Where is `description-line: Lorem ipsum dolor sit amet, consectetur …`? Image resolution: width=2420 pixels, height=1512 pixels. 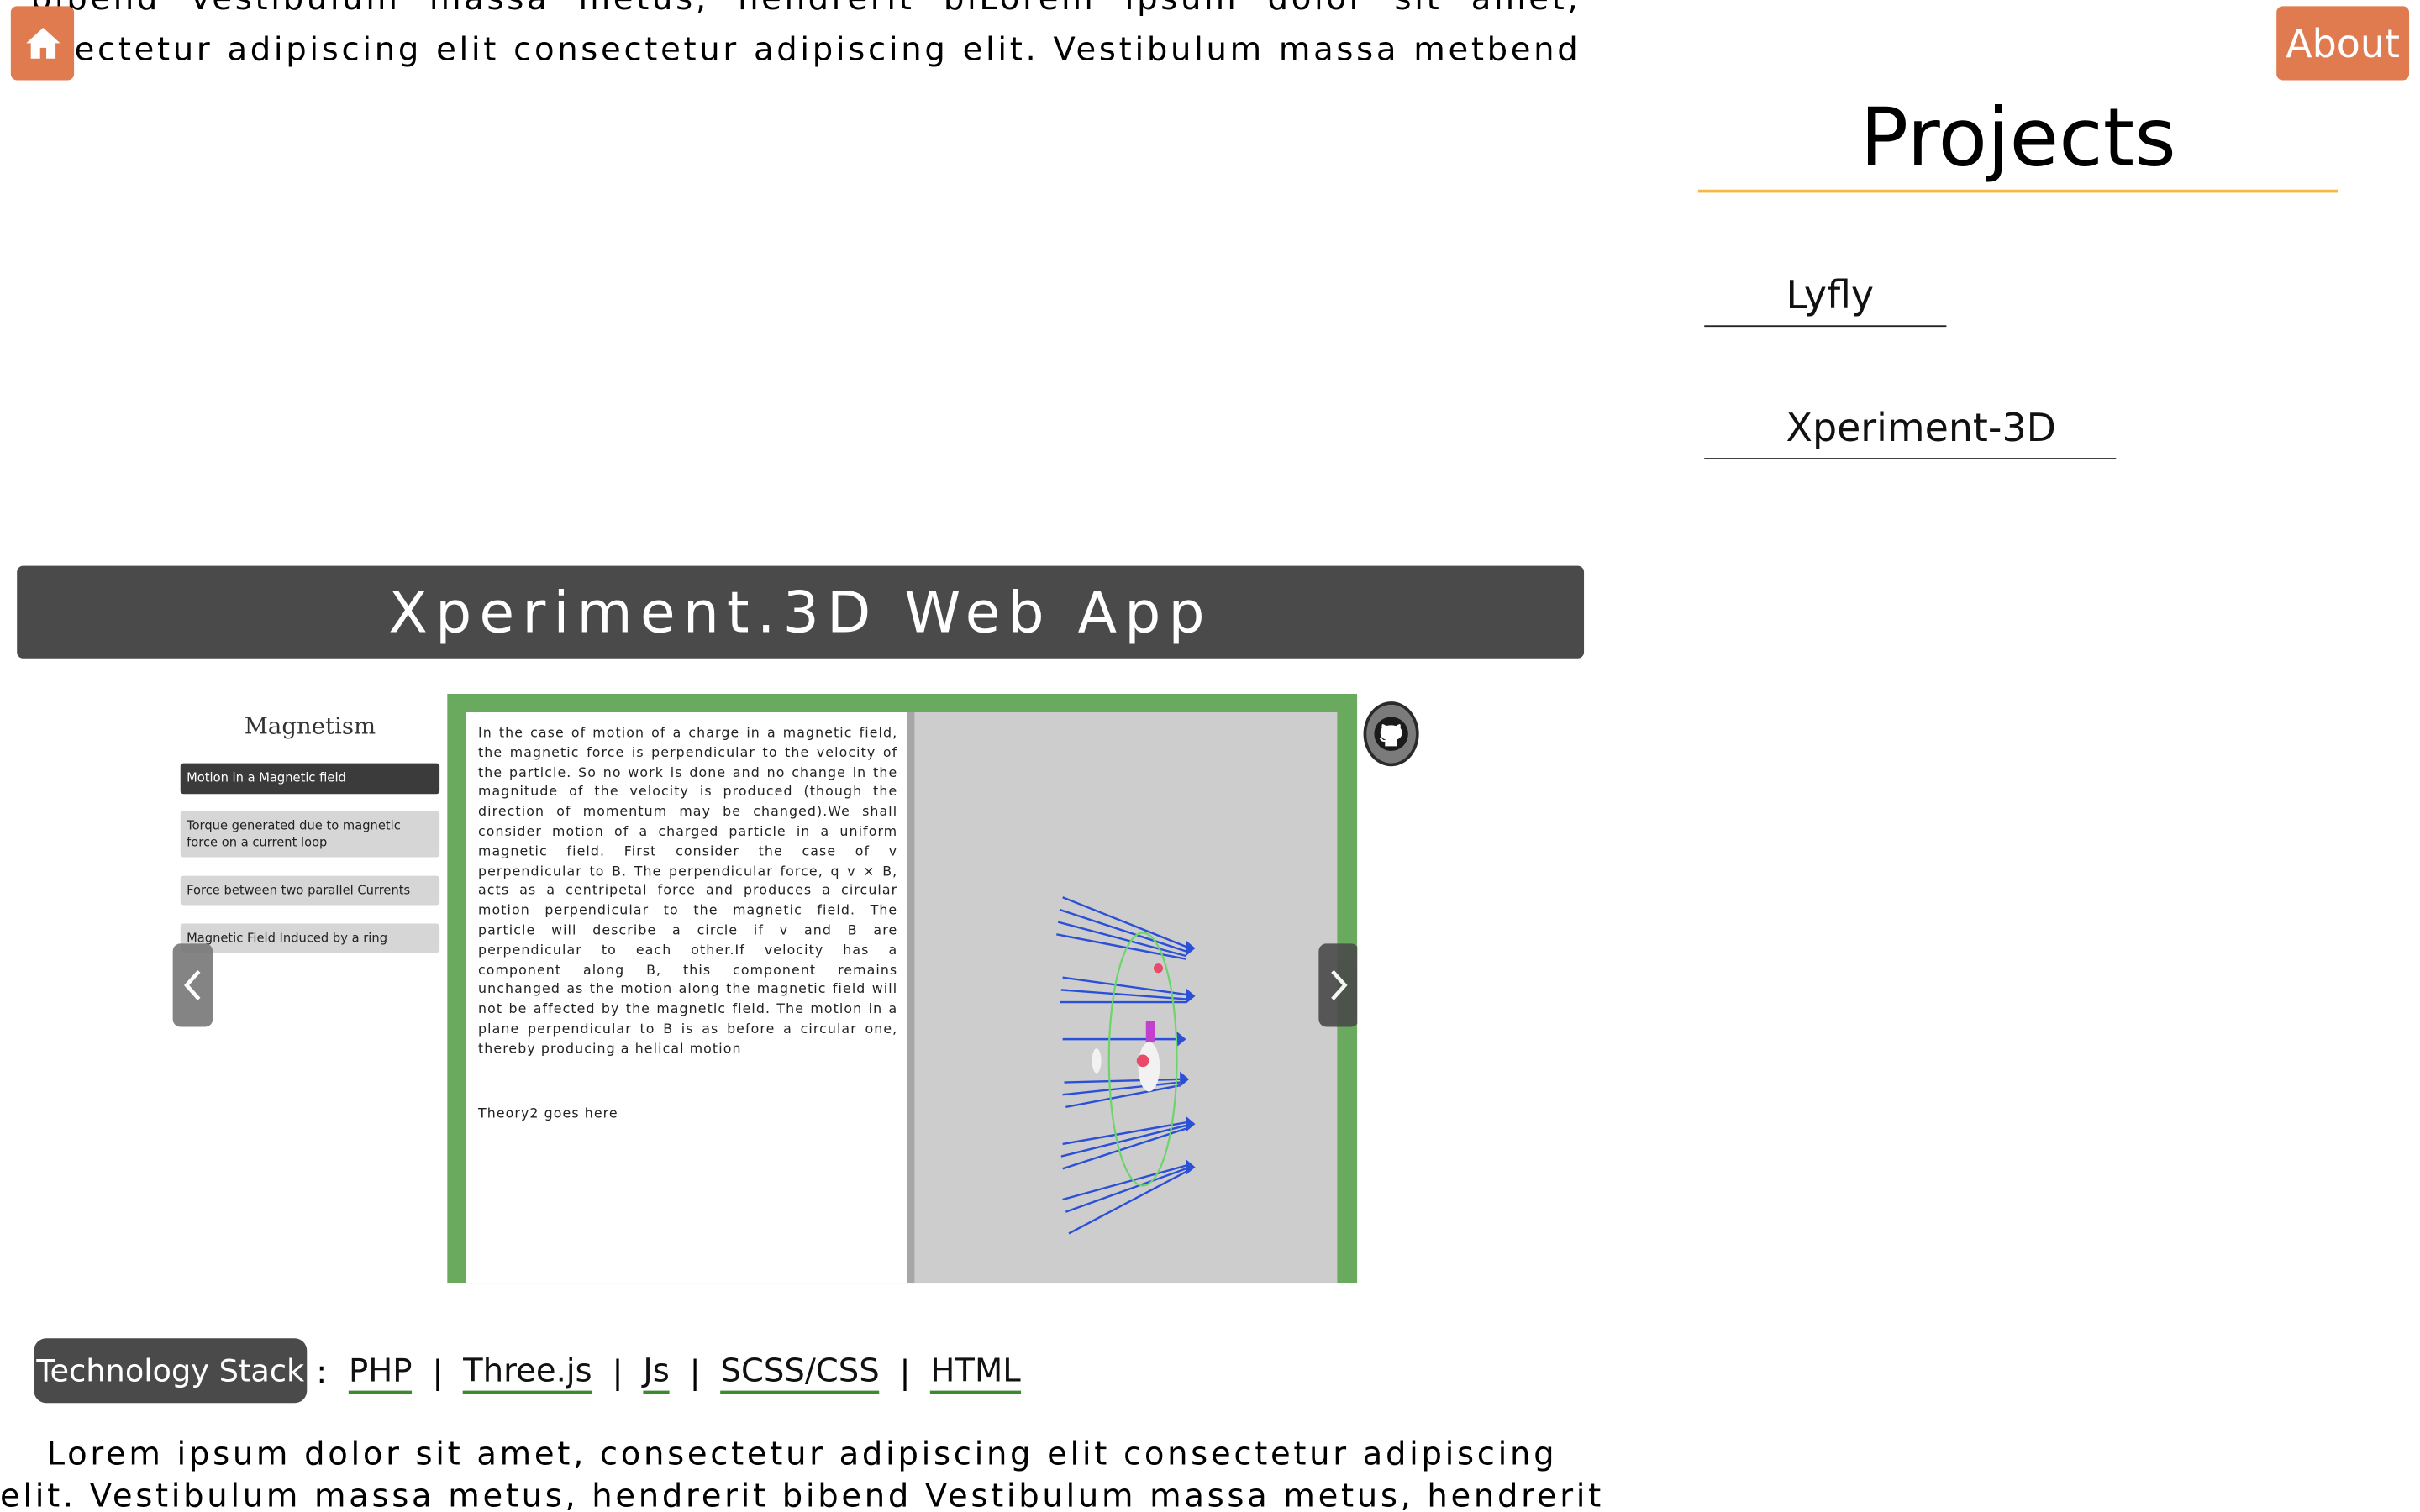 description-line: Lorem ipsum dolor sit amet, consectetur … is located at coordinates (802, 1454).